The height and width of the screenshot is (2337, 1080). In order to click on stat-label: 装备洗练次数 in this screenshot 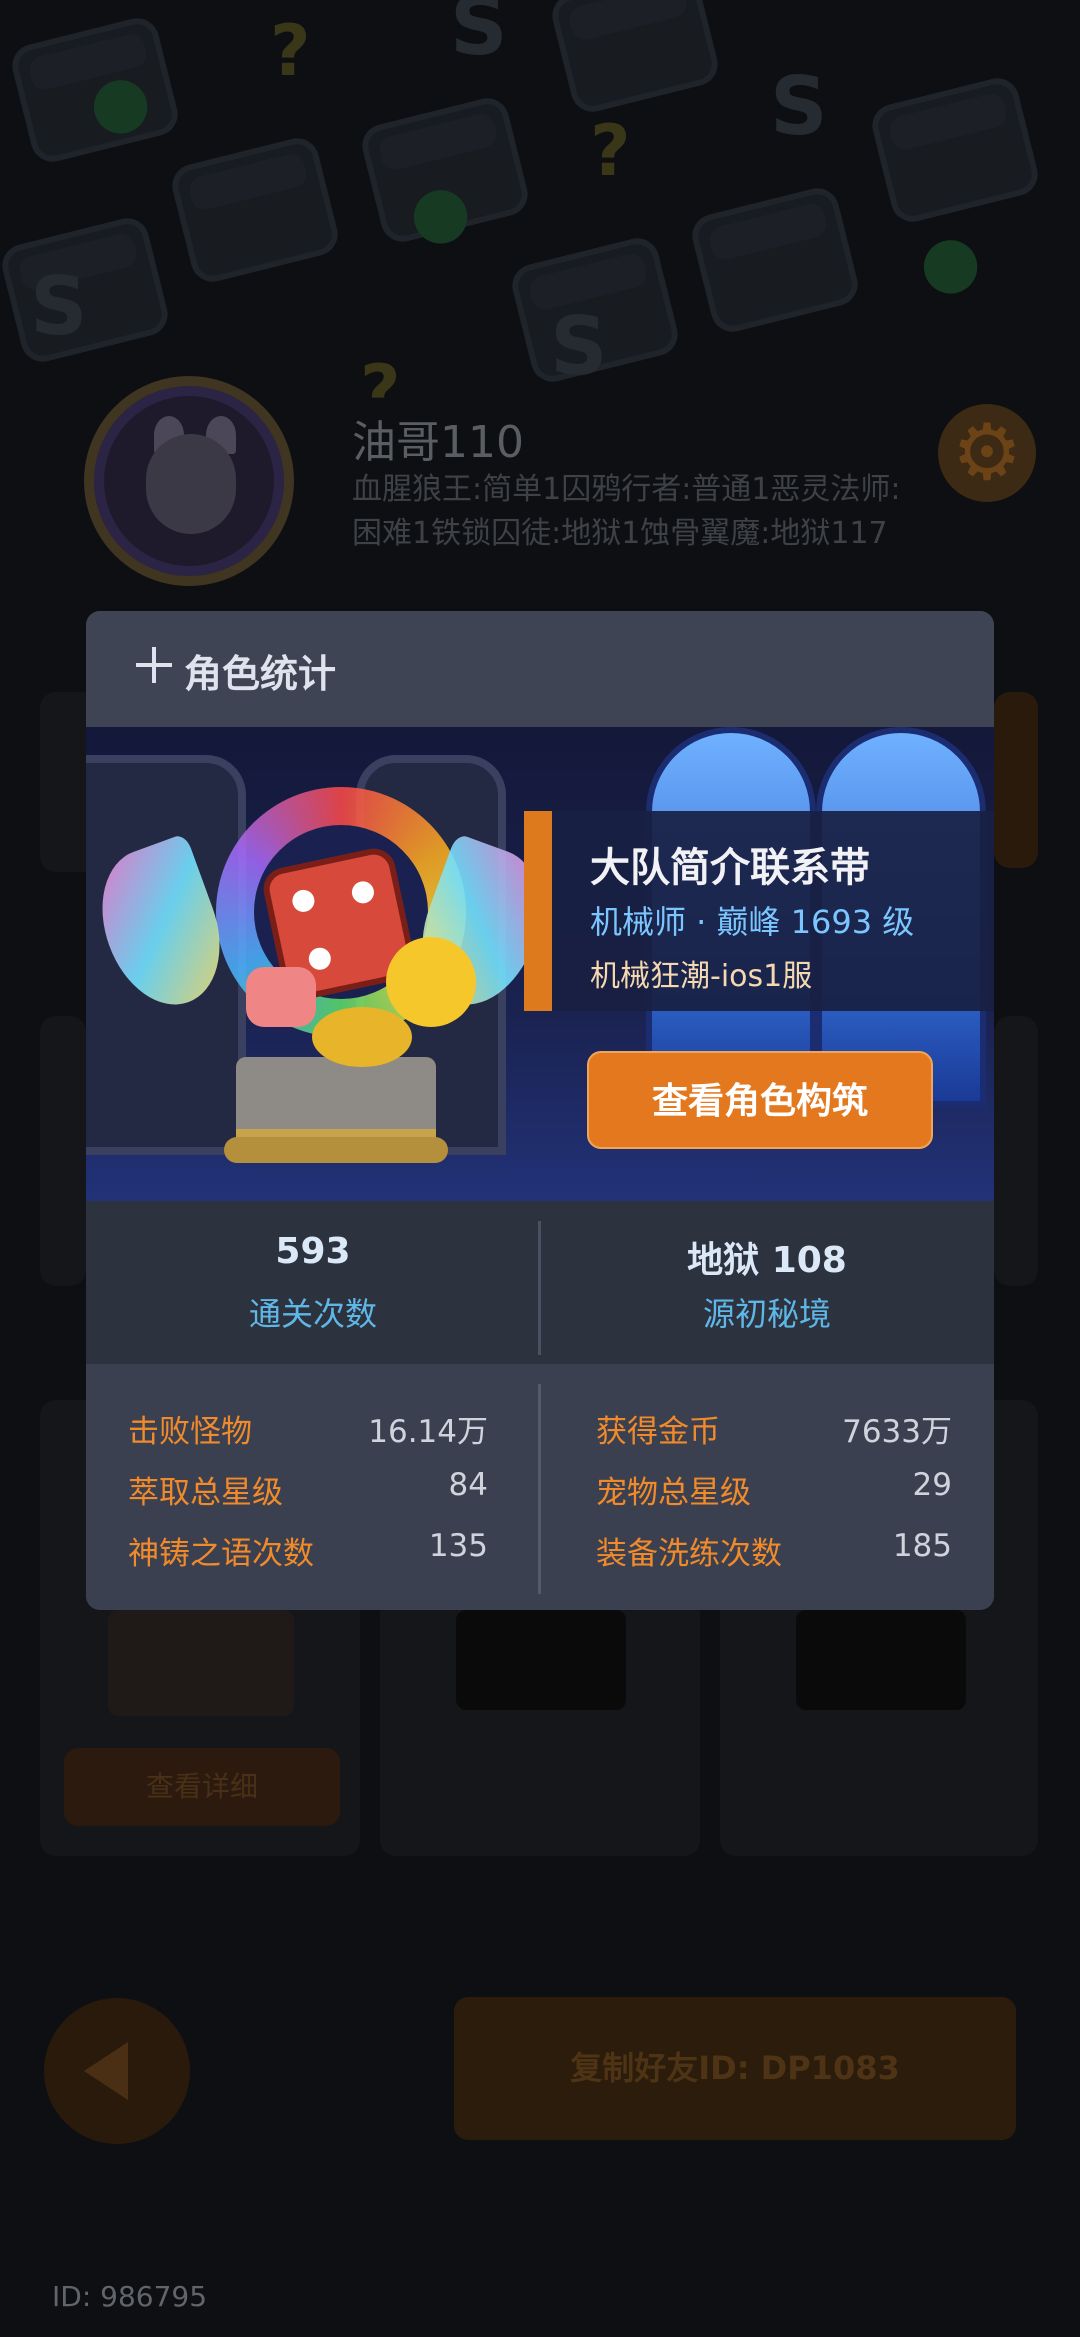, I will do `click(689, 1554)`.